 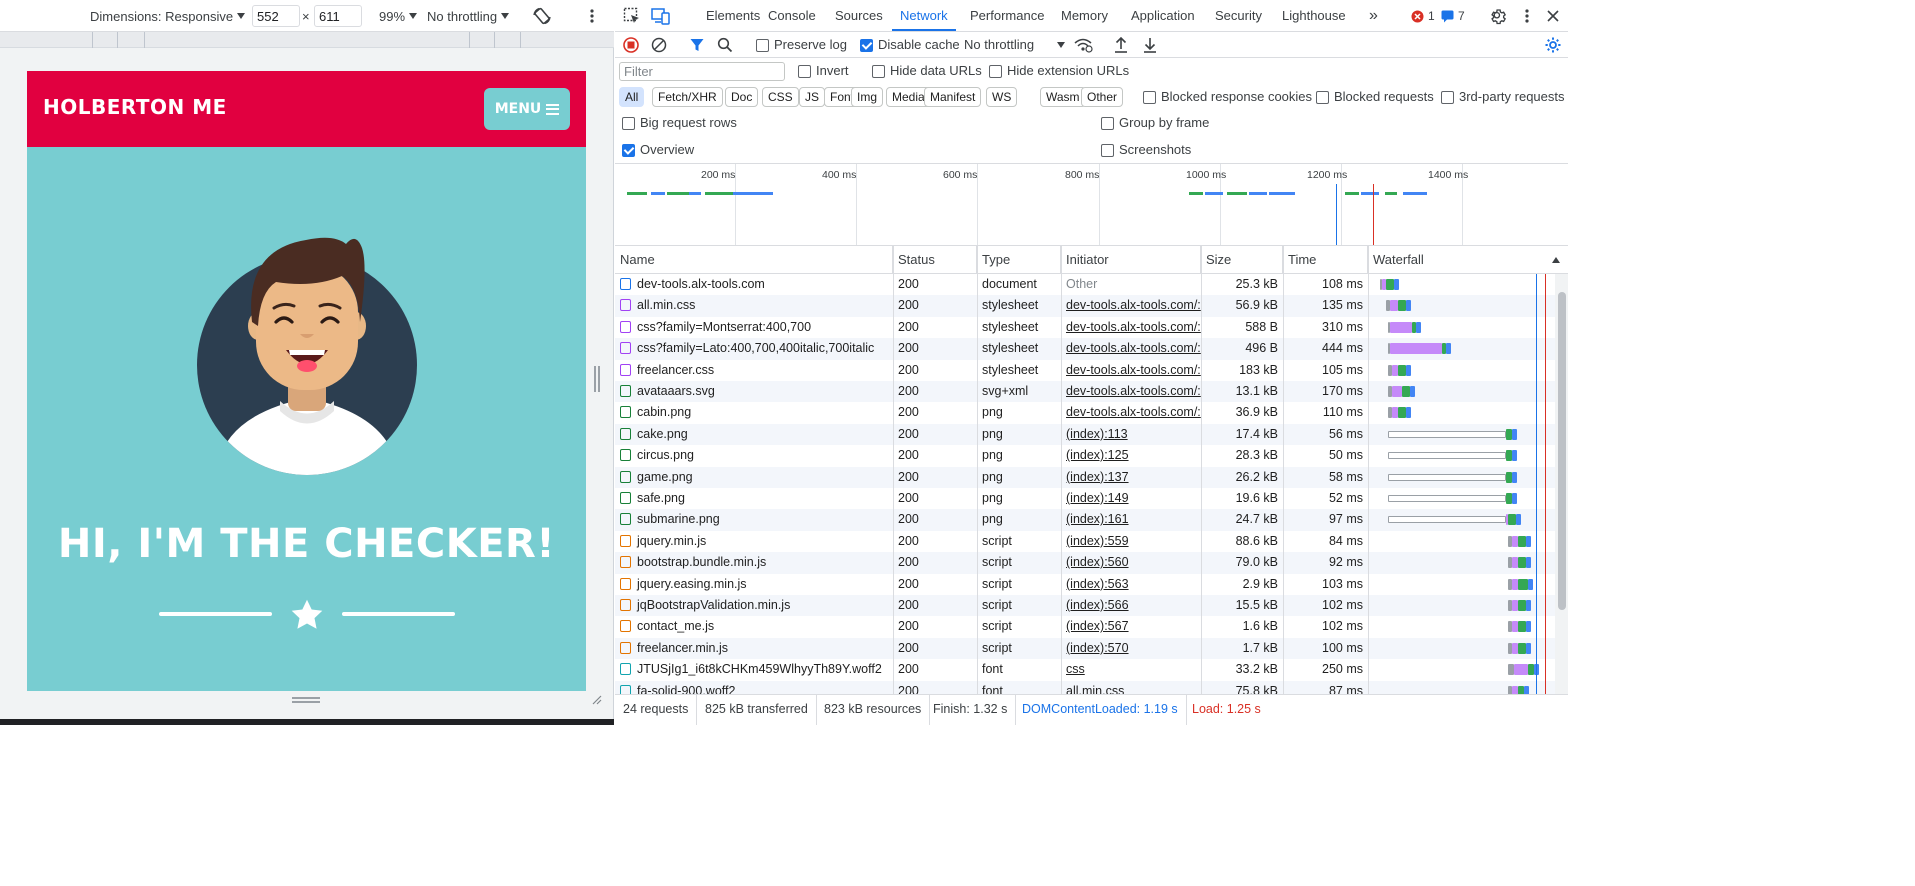 I want to click on request-name-cell: fa-solid-900.woff2, so click(x=754, y=687).